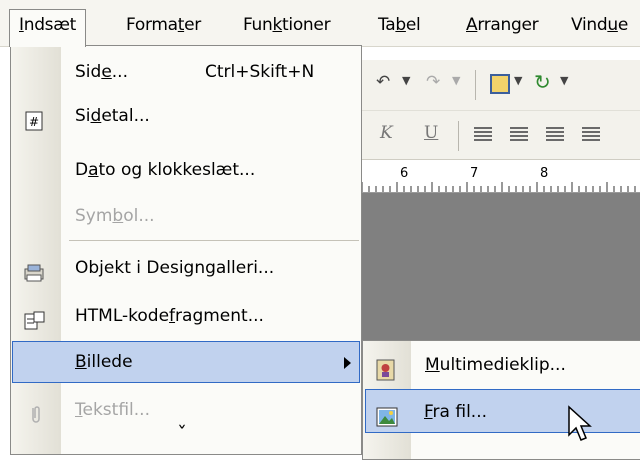 This screenshot has height=460, width=640. Describe the element at coordinates (347, 363) in the screenshot. I see `submenu-arrow-icon` at that location.